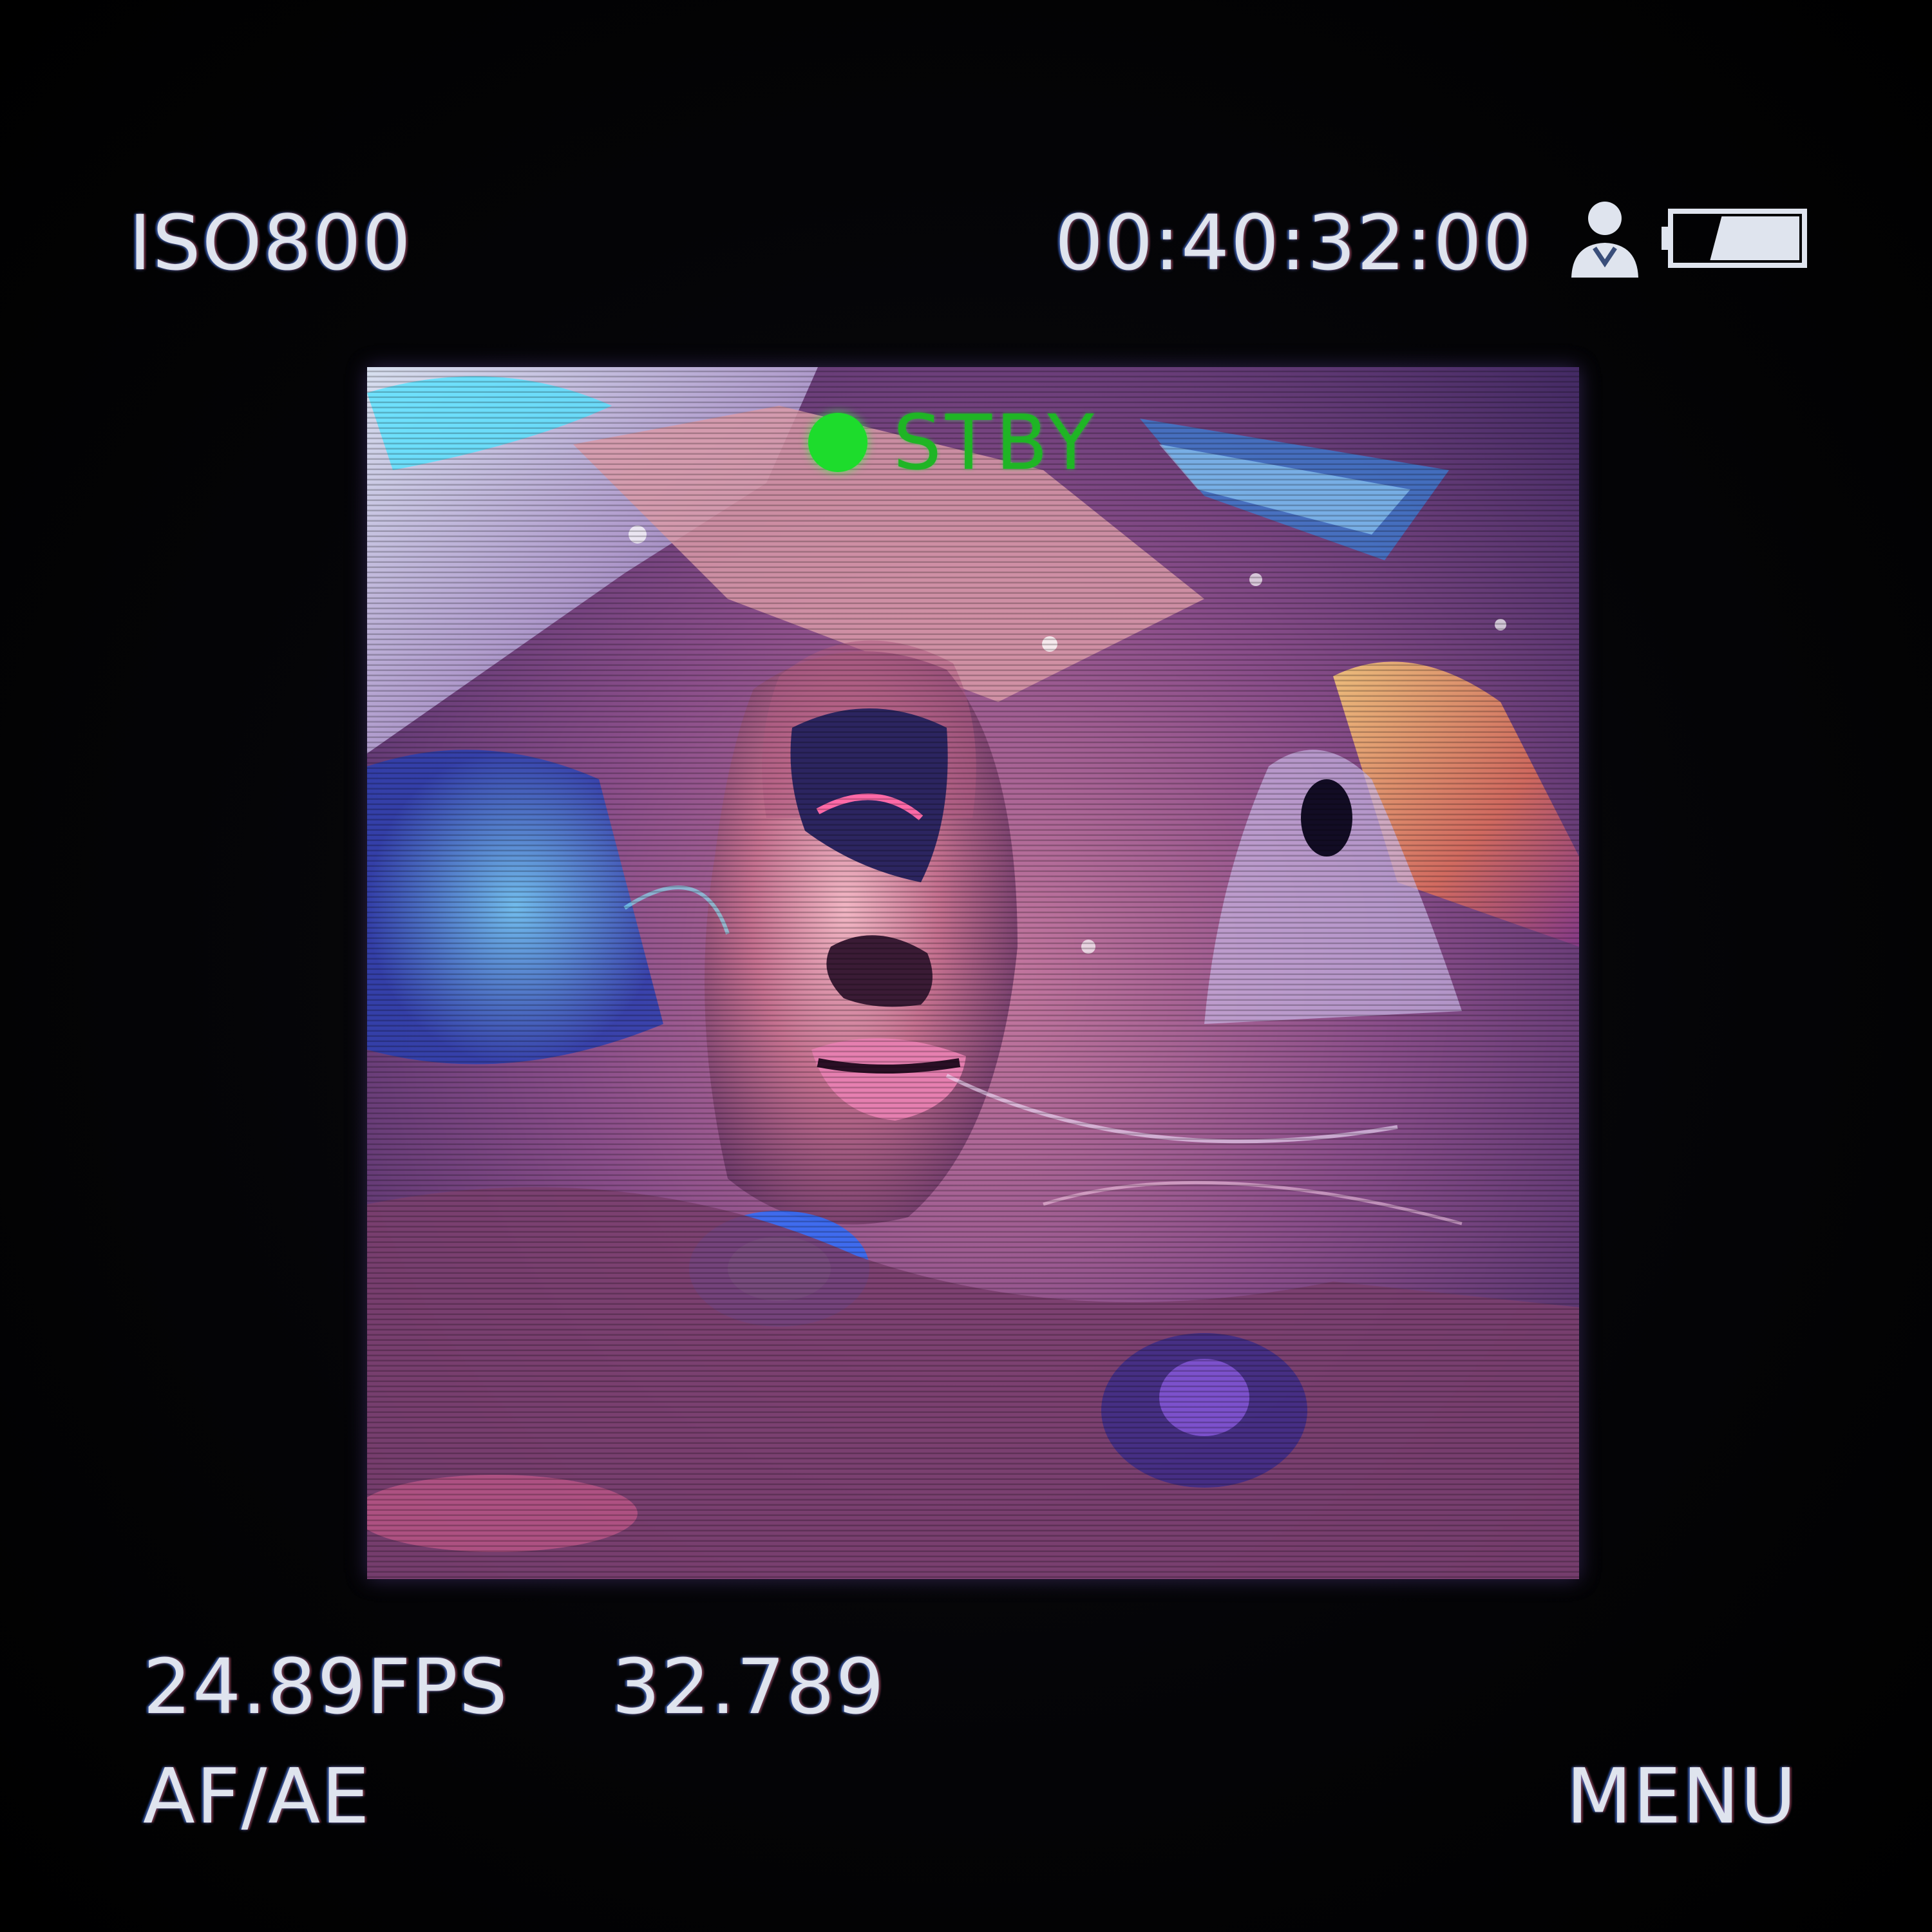 This screenshot has height=1932, width=1932. Describe the element at coordinates (270, 242) in the screenshot. I see `iso-readout: ISO800` at that location.